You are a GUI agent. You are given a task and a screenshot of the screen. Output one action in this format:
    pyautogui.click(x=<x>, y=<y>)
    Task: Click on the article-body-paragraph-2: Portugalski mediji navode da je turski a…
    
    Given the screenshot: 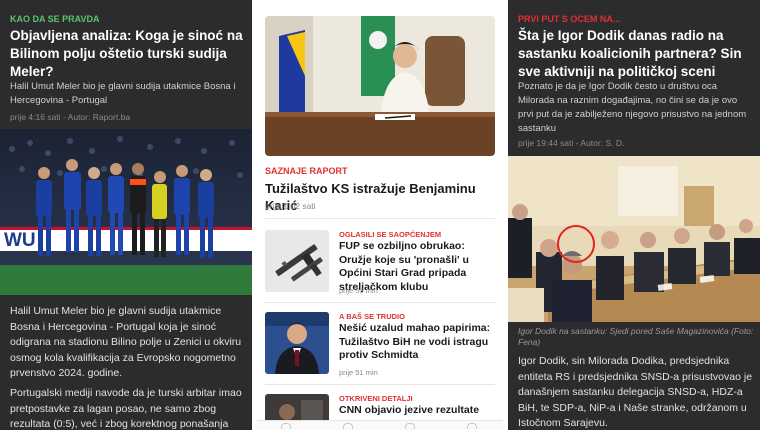 What is the action you would take?
    pyautogui.click(x=126, y=408)
    